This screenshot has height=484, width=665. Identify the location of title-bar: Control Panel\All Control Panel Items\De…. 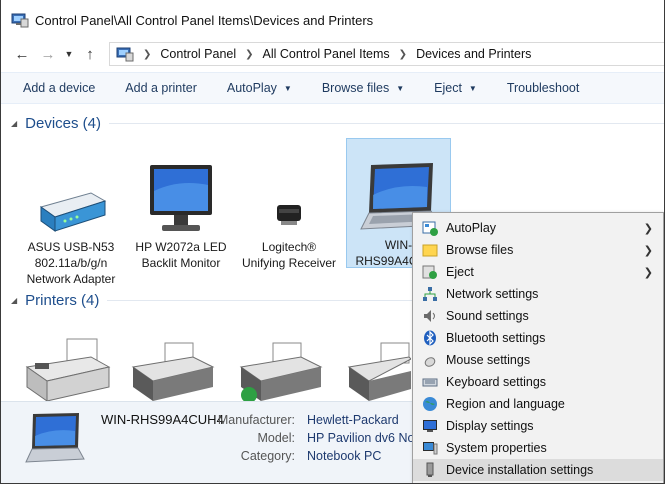
(332, 20).